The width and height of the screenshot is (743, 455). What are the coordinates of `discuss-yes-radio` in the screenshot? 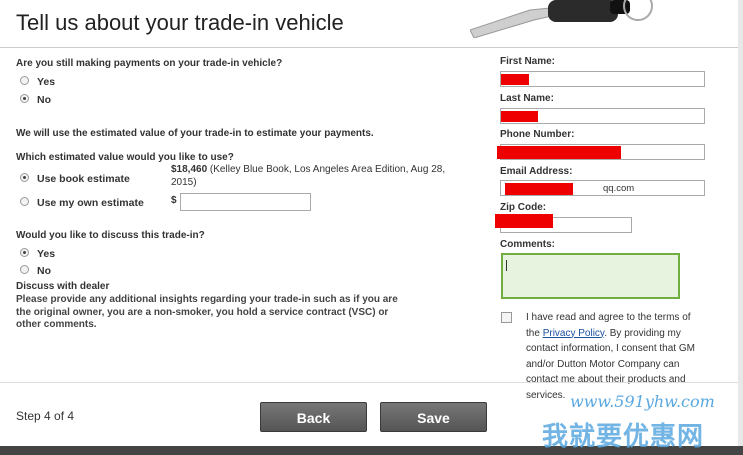 It's located at (24, 252).